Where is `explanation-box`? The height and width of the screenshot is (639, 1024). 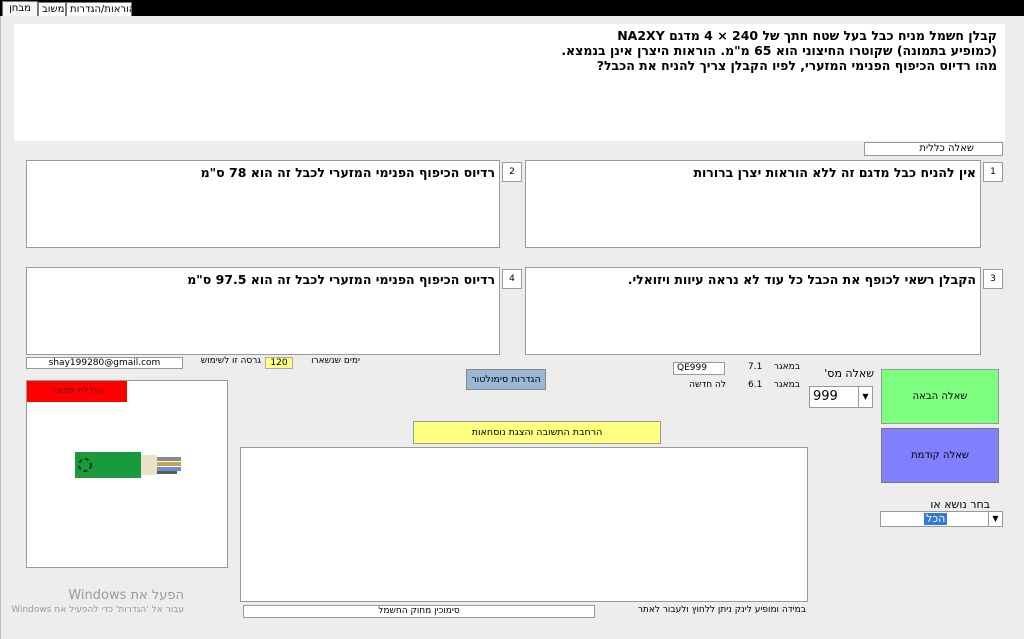 explanation-box is located at coordinates (524, 524).